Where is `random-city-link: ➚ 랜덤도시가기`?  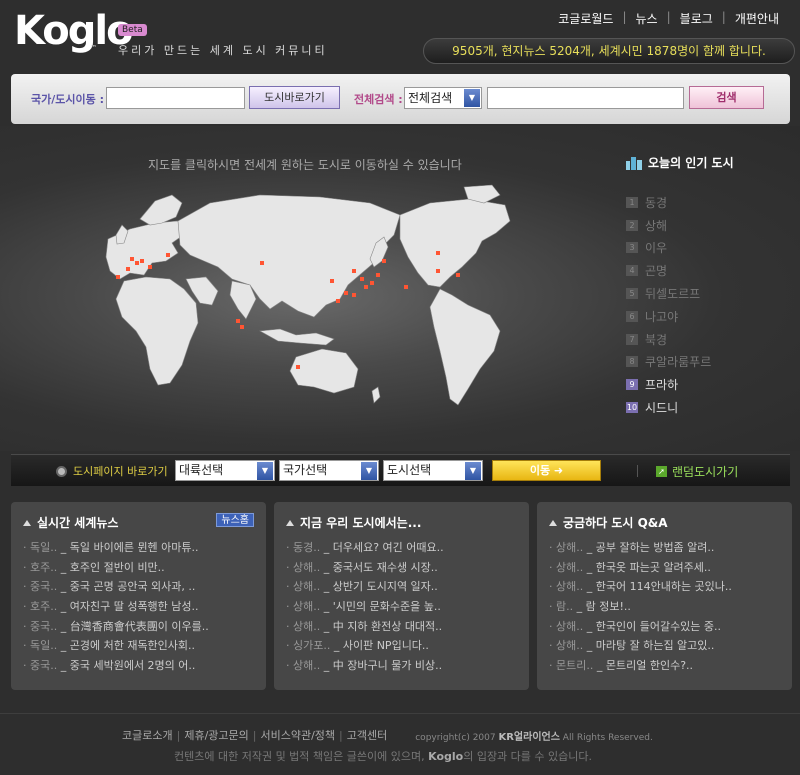
random-city-link: ➚ 랜덤도시가기 is located at coordinates (697, 471).